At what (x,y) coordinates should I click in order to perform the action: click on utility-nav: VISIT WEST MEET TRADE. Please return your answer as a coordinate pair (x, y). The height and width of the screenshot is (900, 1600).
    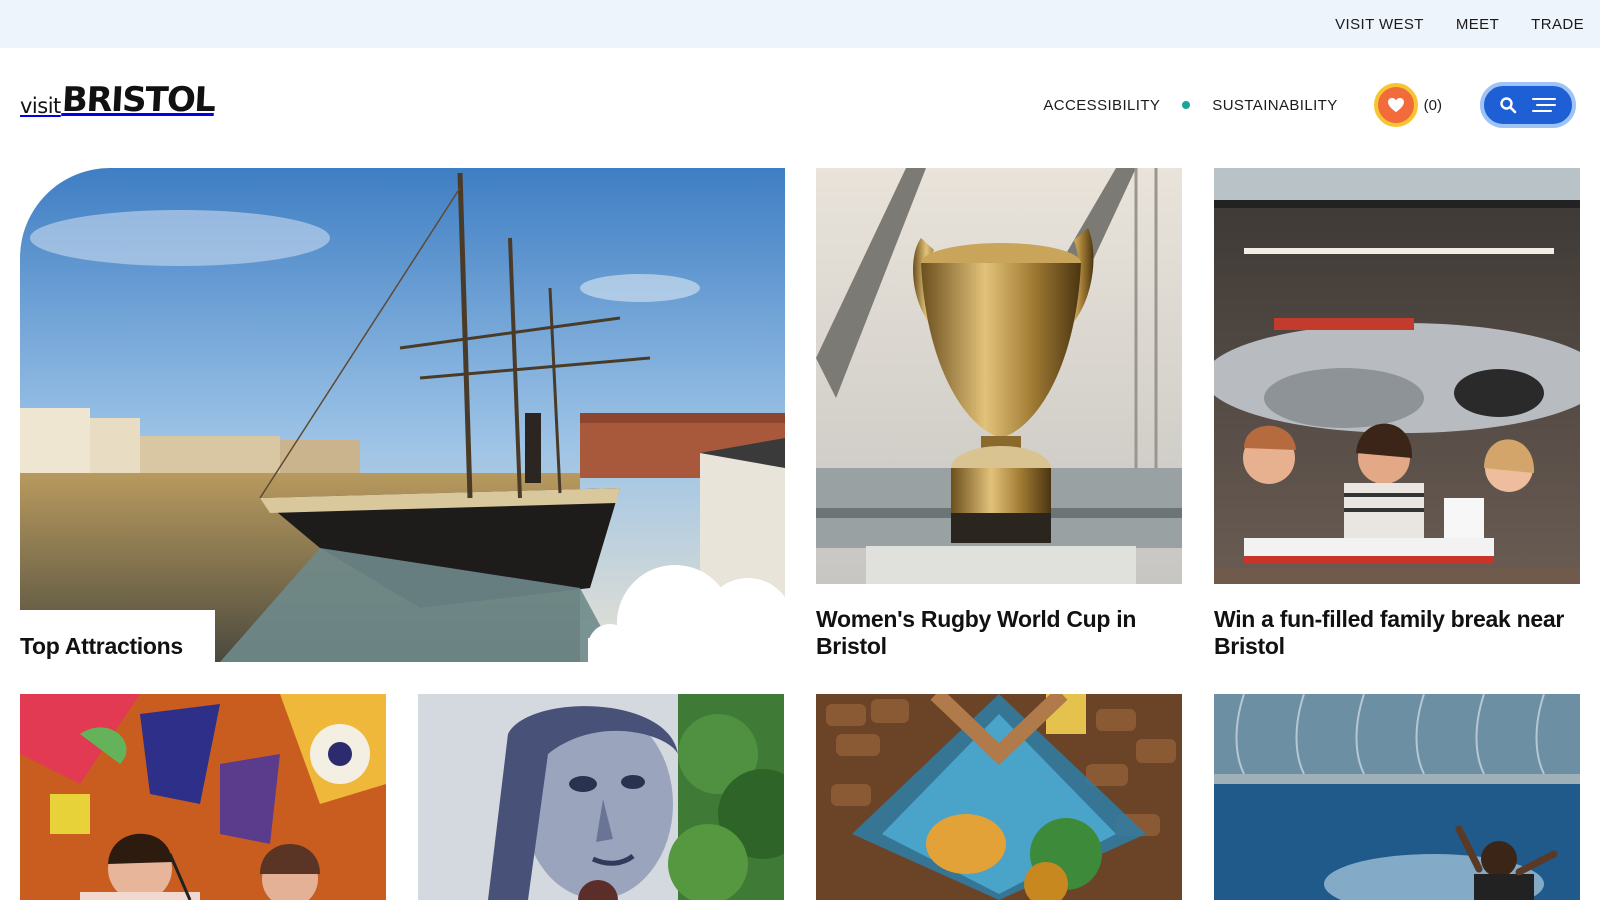
    Looking at the image, I should click on (1459, 24).